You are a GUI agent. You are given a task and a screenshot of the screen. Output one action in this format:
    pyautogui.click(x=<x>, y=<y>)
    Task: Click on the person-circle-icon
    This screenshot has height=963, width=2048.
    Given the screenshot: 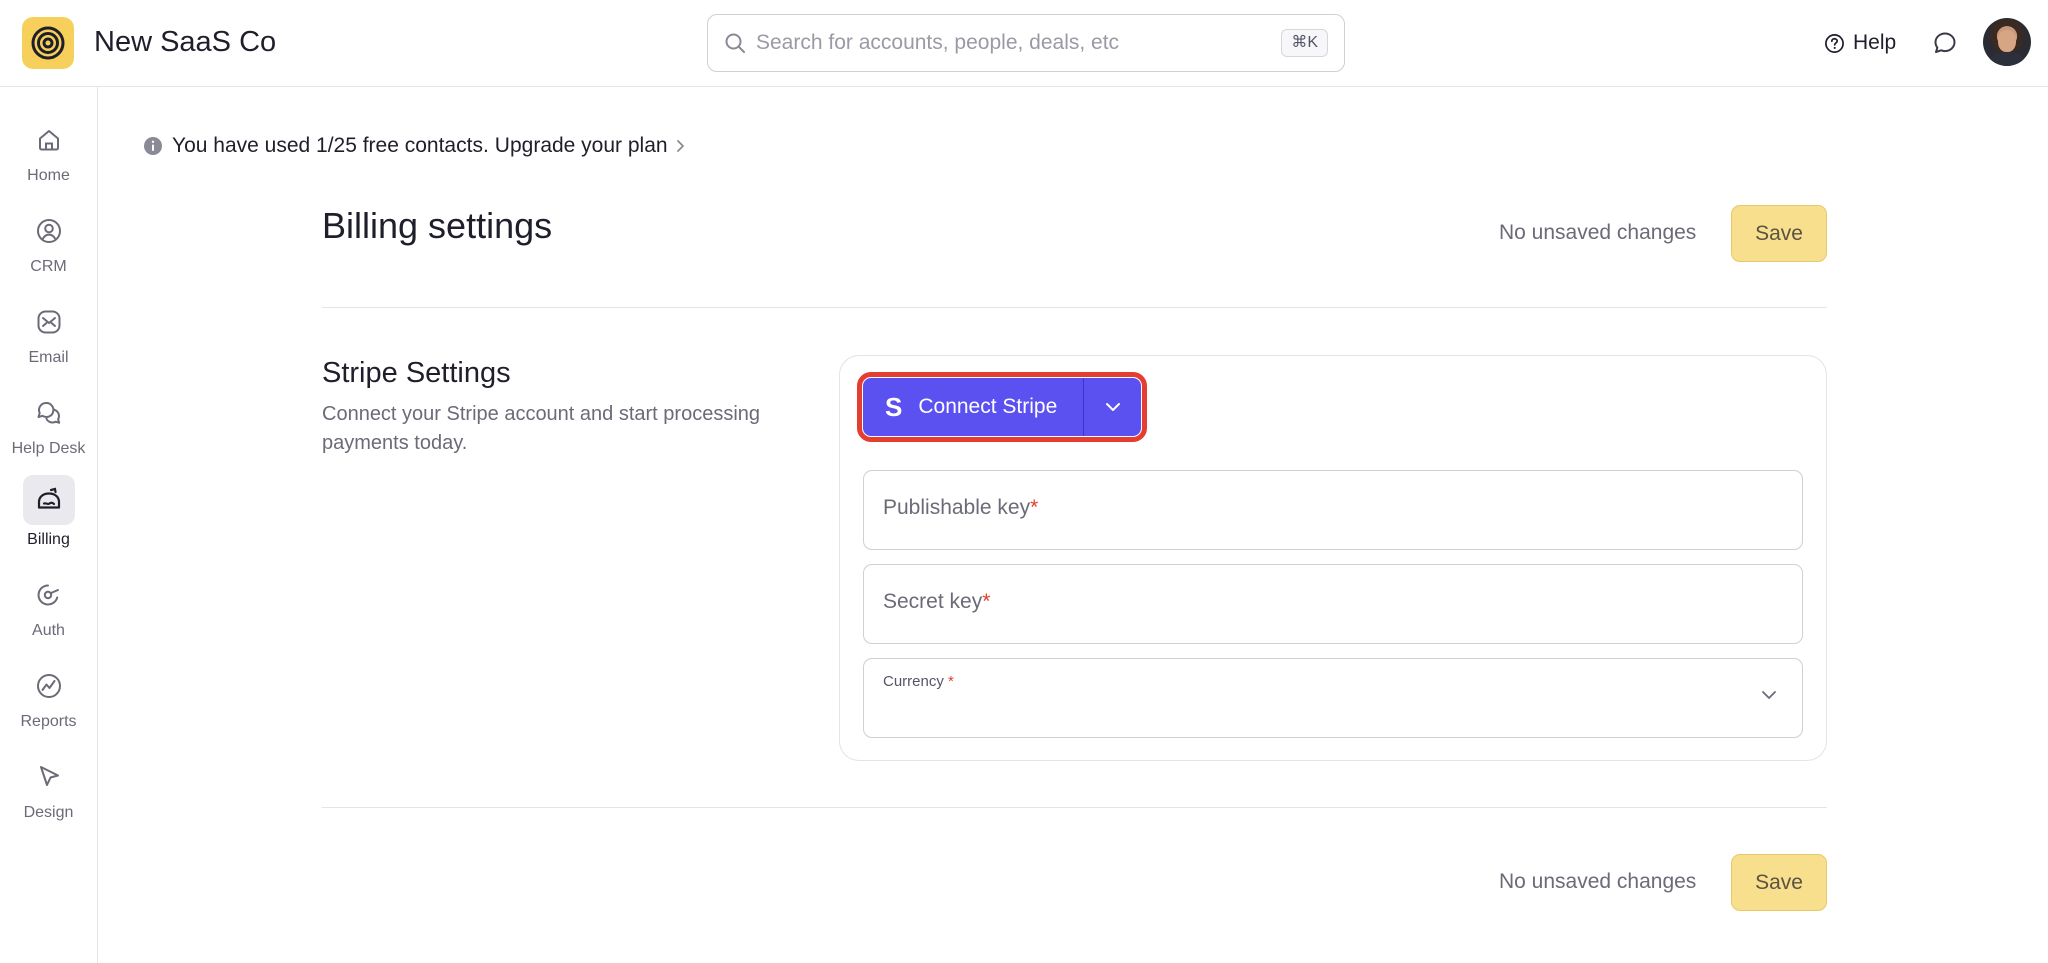 What is the action you would take?
    pyautogui.click(x=48, y=231)
    